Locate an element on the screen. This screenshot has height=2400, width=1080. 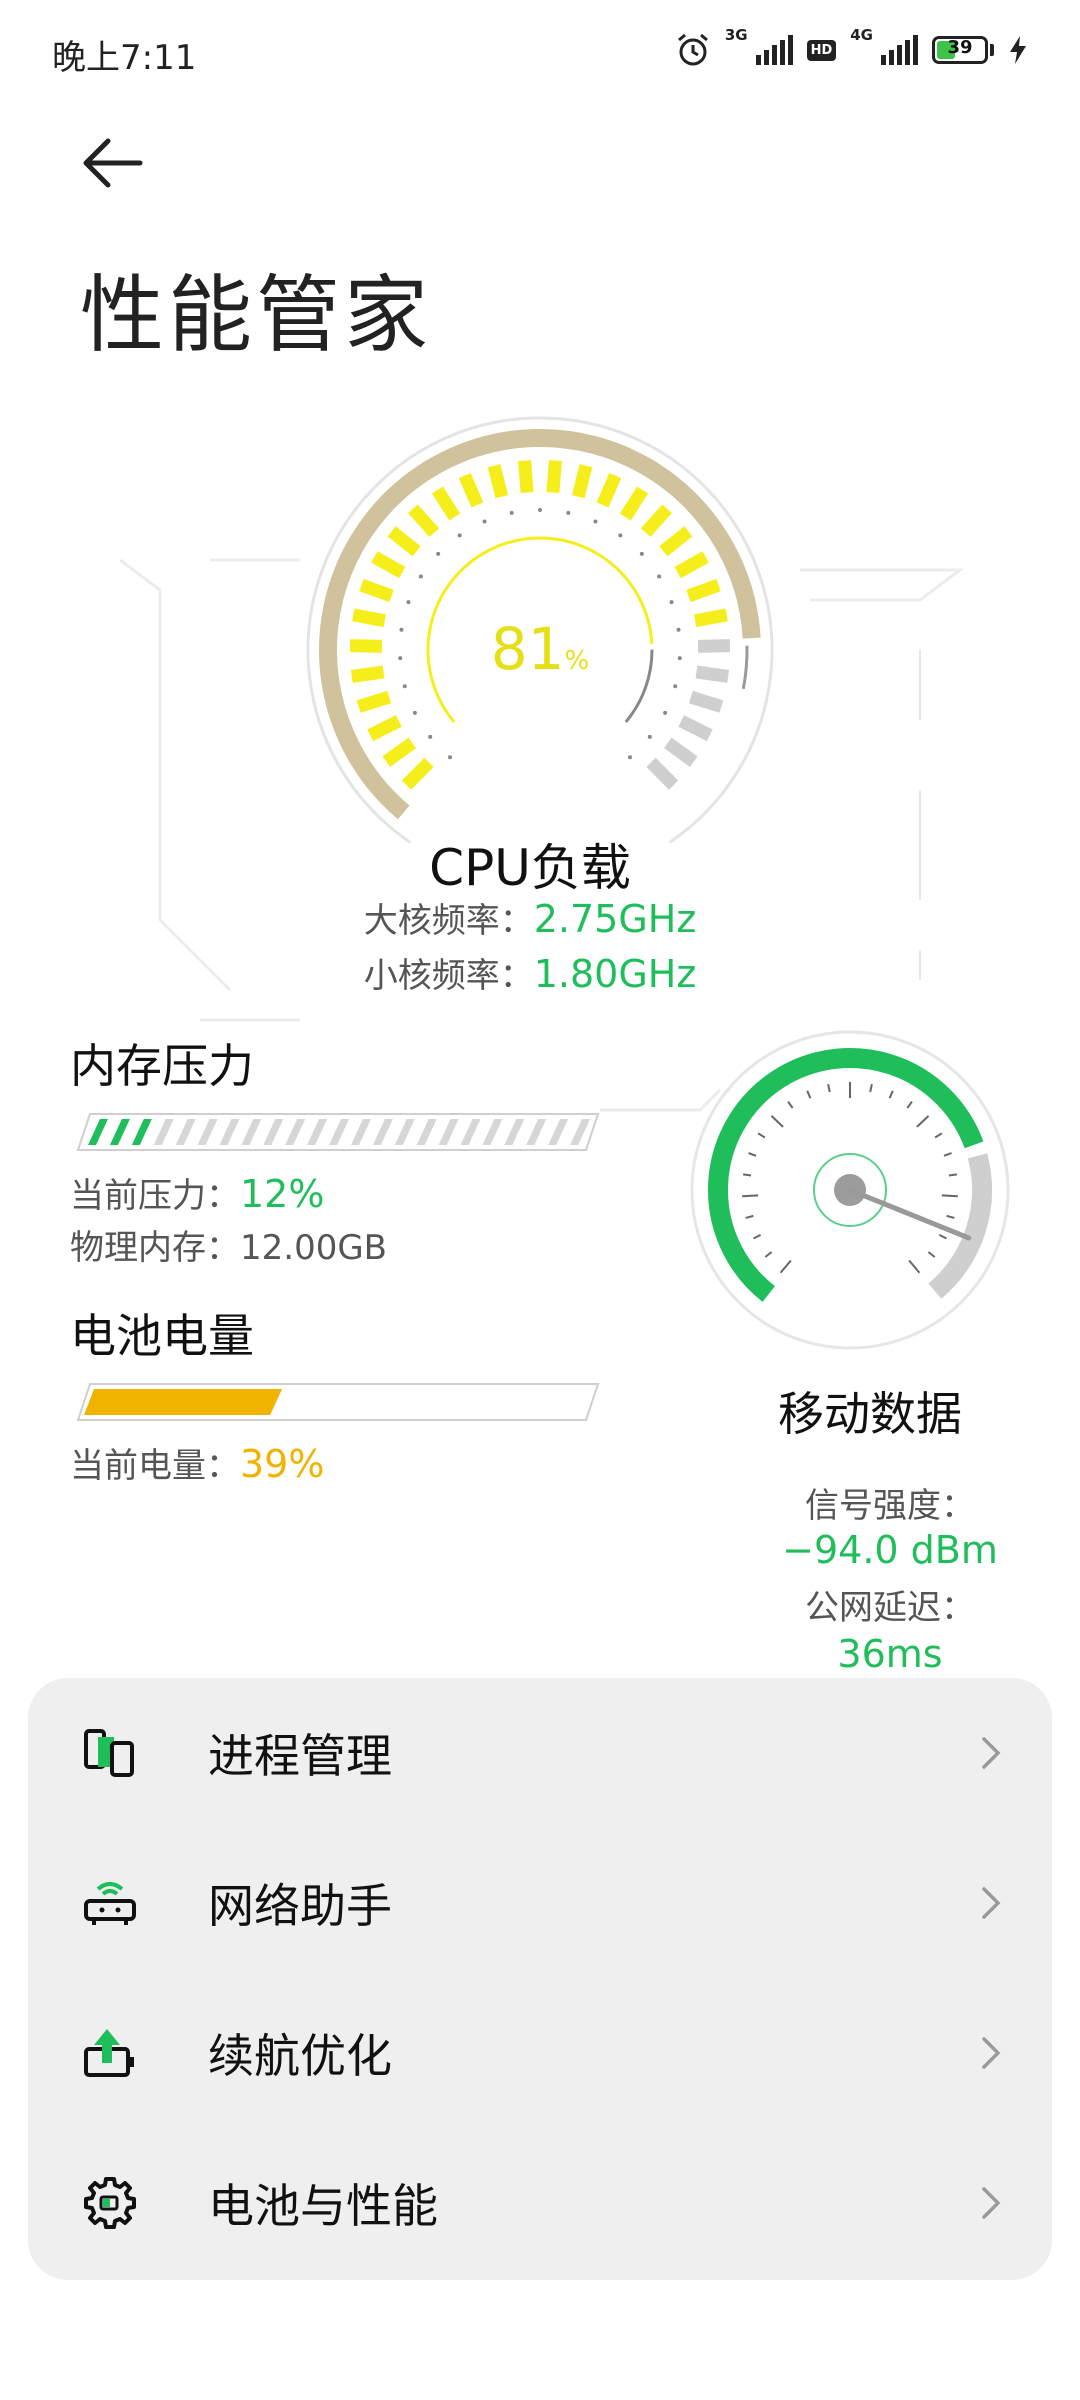
memory-pressure-row: 当前压力：12% is located at coordinates (197, 1192).